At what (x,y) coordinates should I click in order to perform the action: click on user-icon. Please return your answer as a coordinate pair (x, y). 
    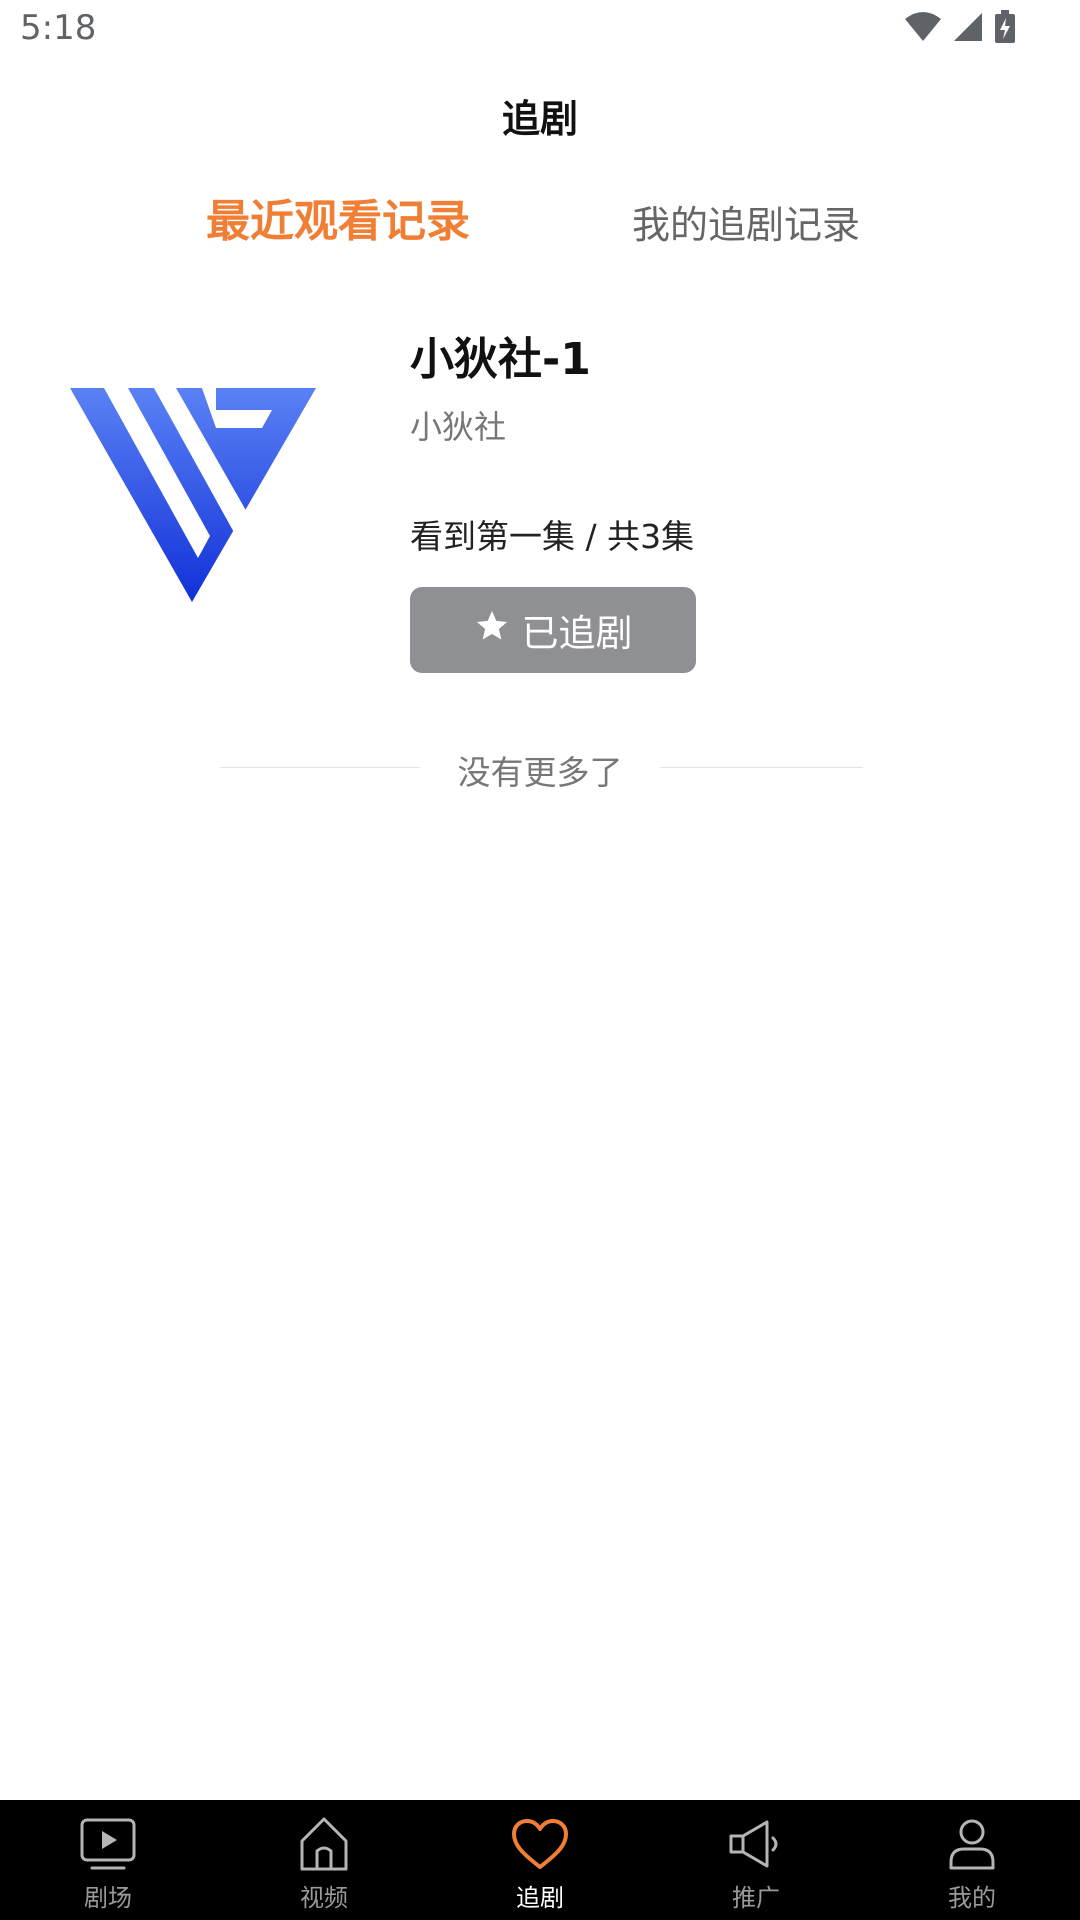
    Looking at the image, I should click on (972, 1844).